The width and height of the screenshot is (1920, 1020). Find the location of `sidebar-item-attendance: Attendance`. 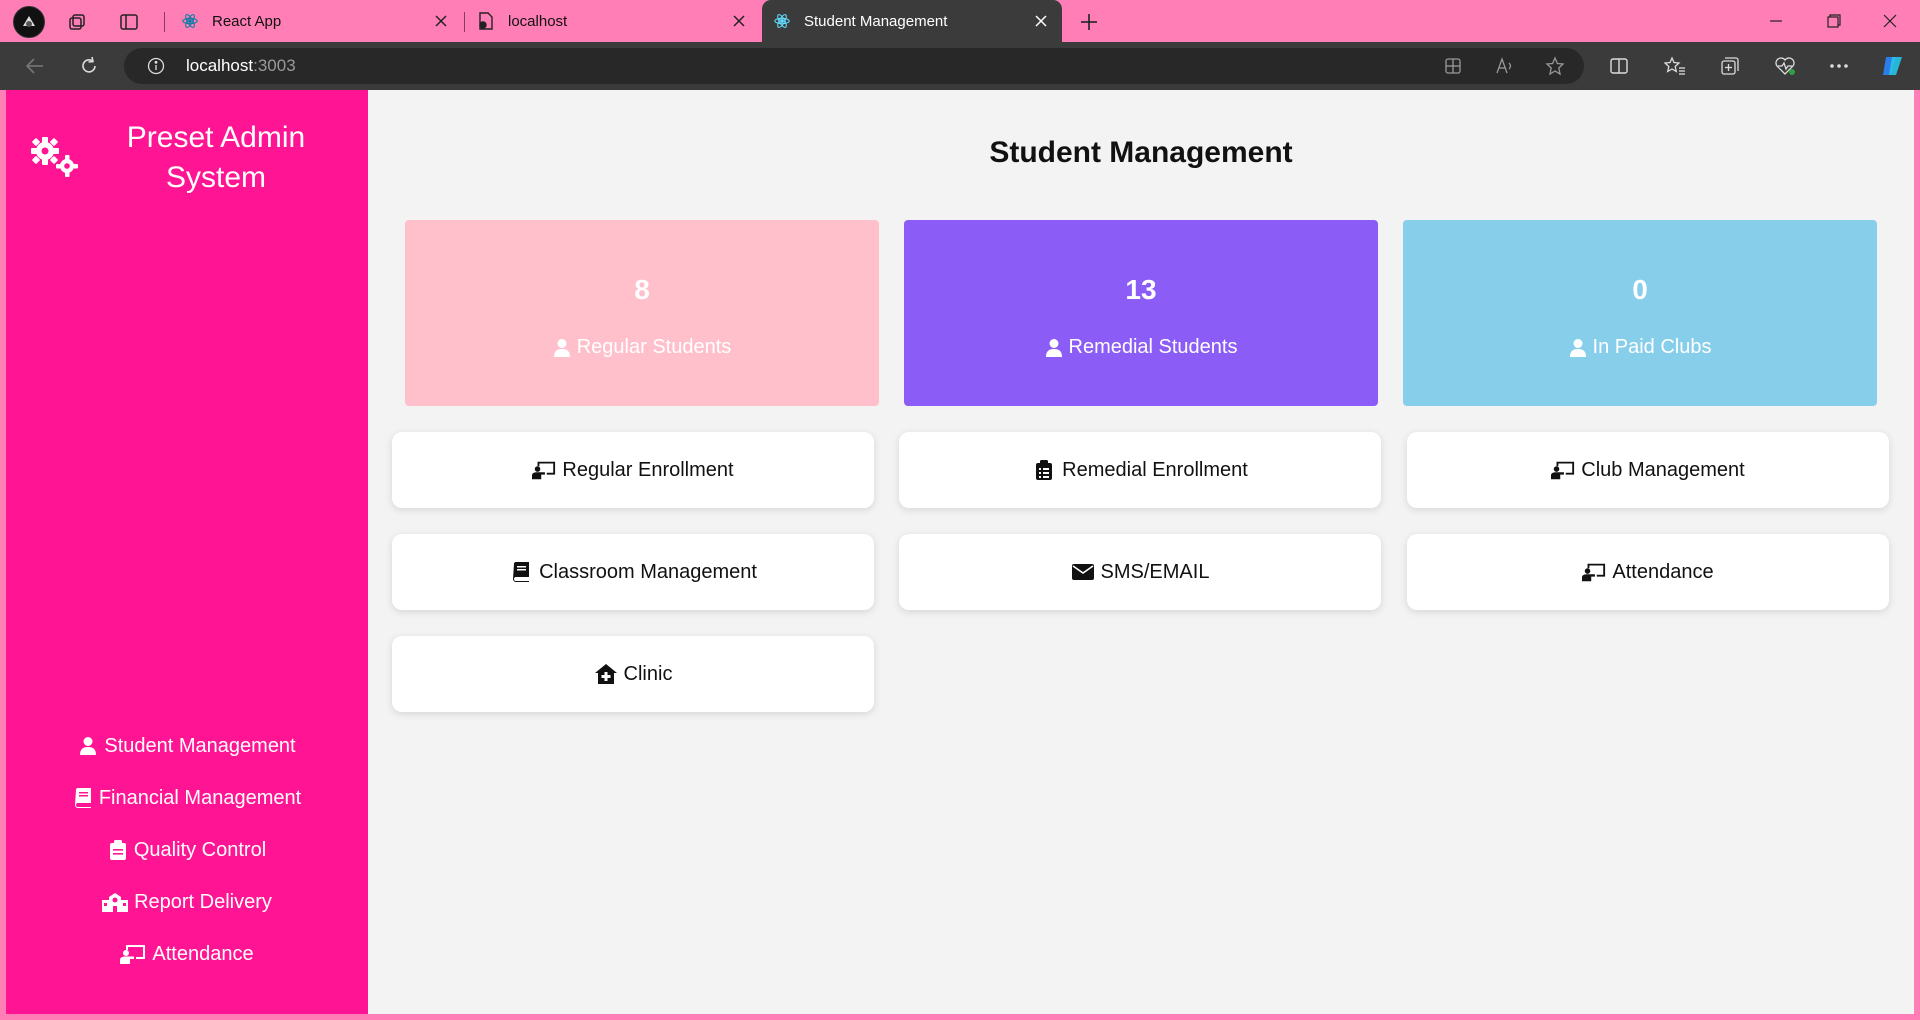

sidebar-item-attendance: Attendance is located at coordinates (187, 954).